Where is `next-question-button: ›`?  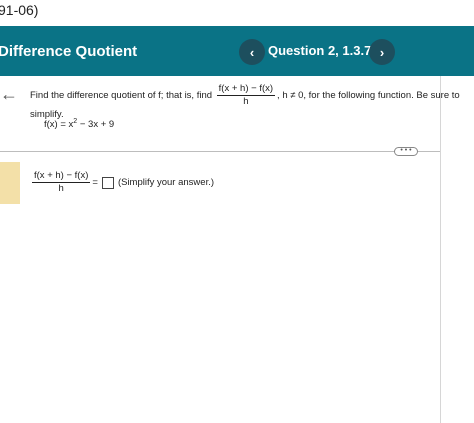
next-question-button: › is located at coordinates (382, 52).